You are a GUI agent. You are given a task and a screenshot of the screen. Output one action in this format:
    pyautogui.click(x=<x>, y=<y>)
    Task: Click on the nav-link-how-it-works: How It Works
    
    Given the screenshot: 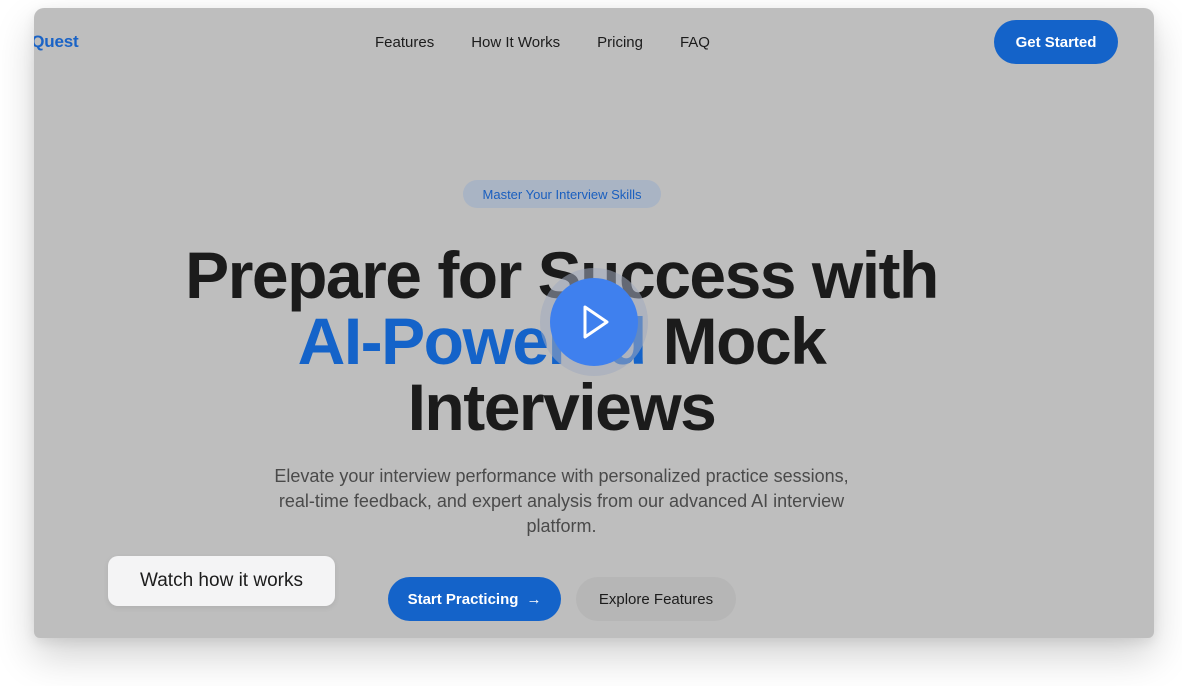 What is the action you would take?
    pyautogui.click(x=515, y=42)
    